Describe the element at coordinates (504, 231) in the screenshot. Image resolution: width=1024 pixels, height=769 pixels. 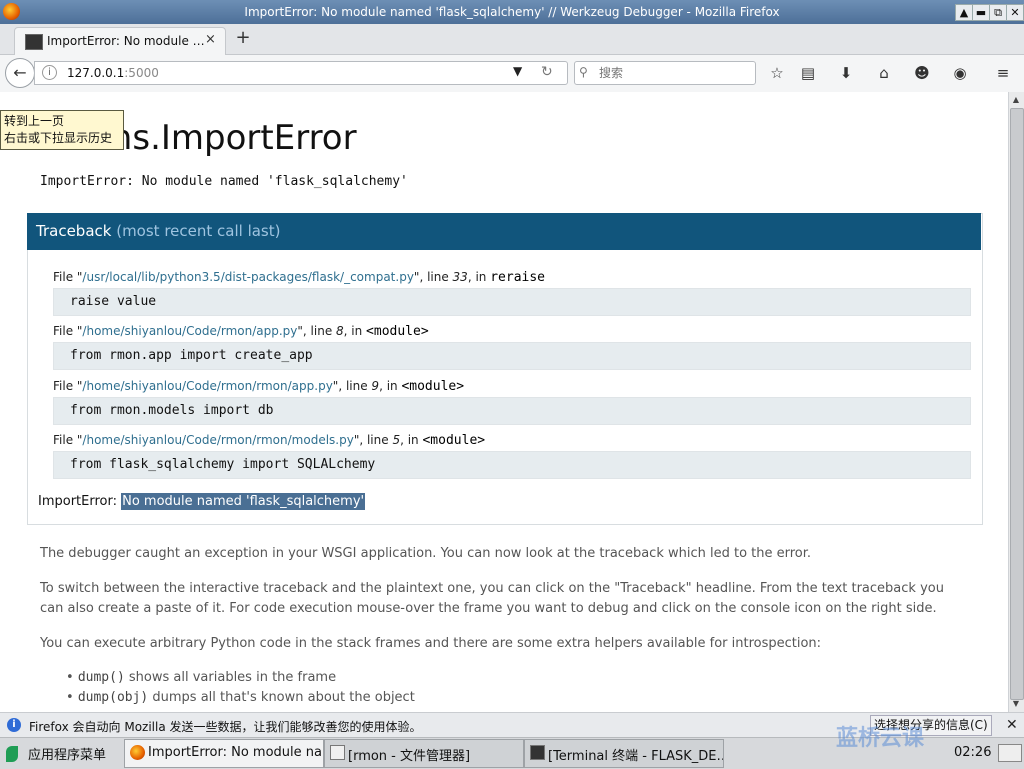
I see `traceback-header: Traceback (most recent call last)` at that location.